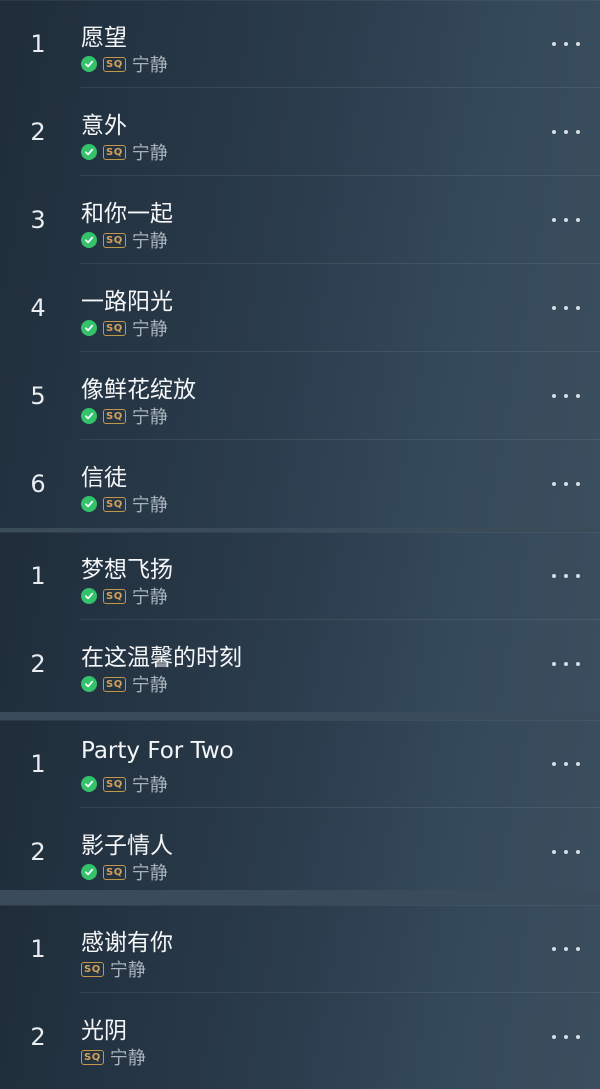 This screenshot has height=1089, width=600. I want to click on track-row: 1 梦想飞扬 SQ 宁静, so click(300, 576).